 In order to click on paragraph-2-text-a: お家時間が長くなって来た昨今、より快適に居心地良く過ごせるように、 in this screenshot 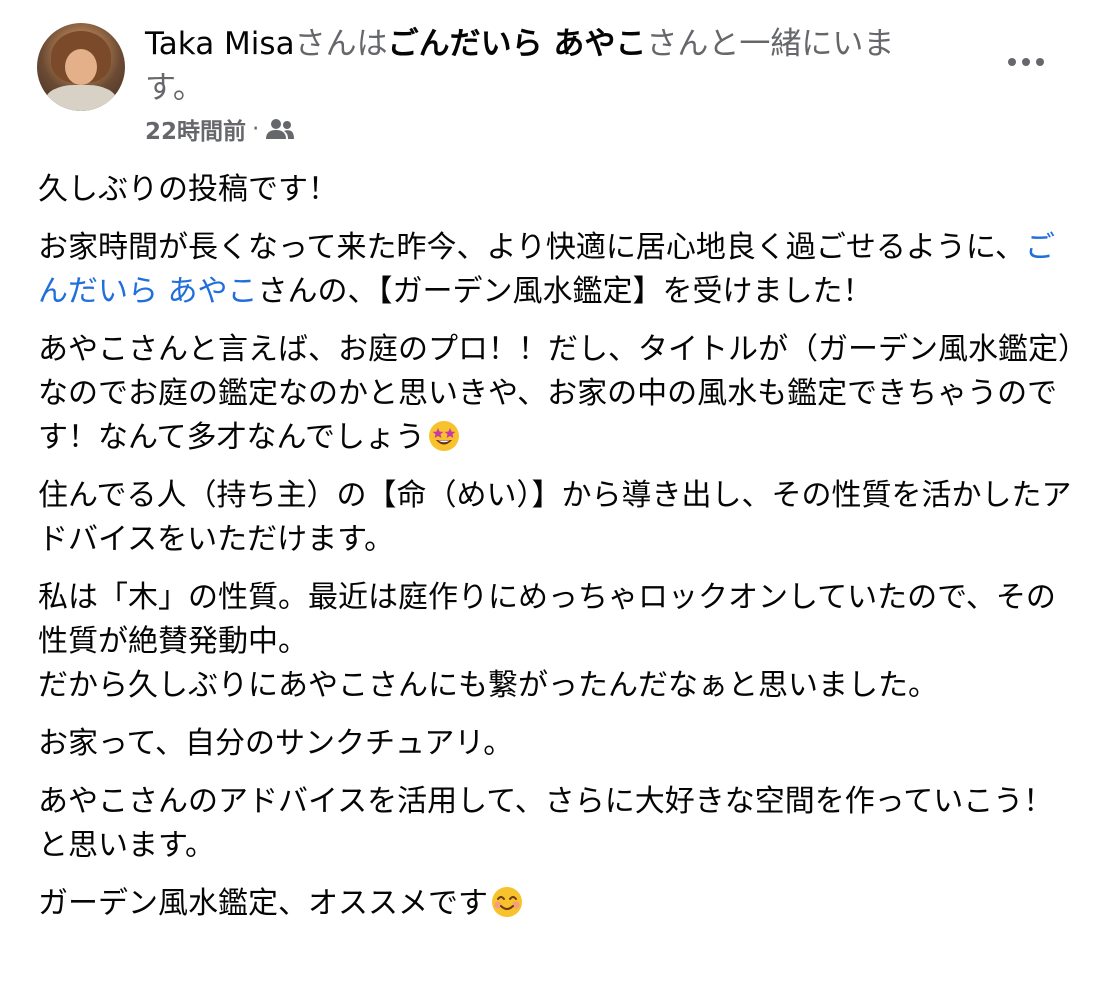, I will do `click(531, 247)`.